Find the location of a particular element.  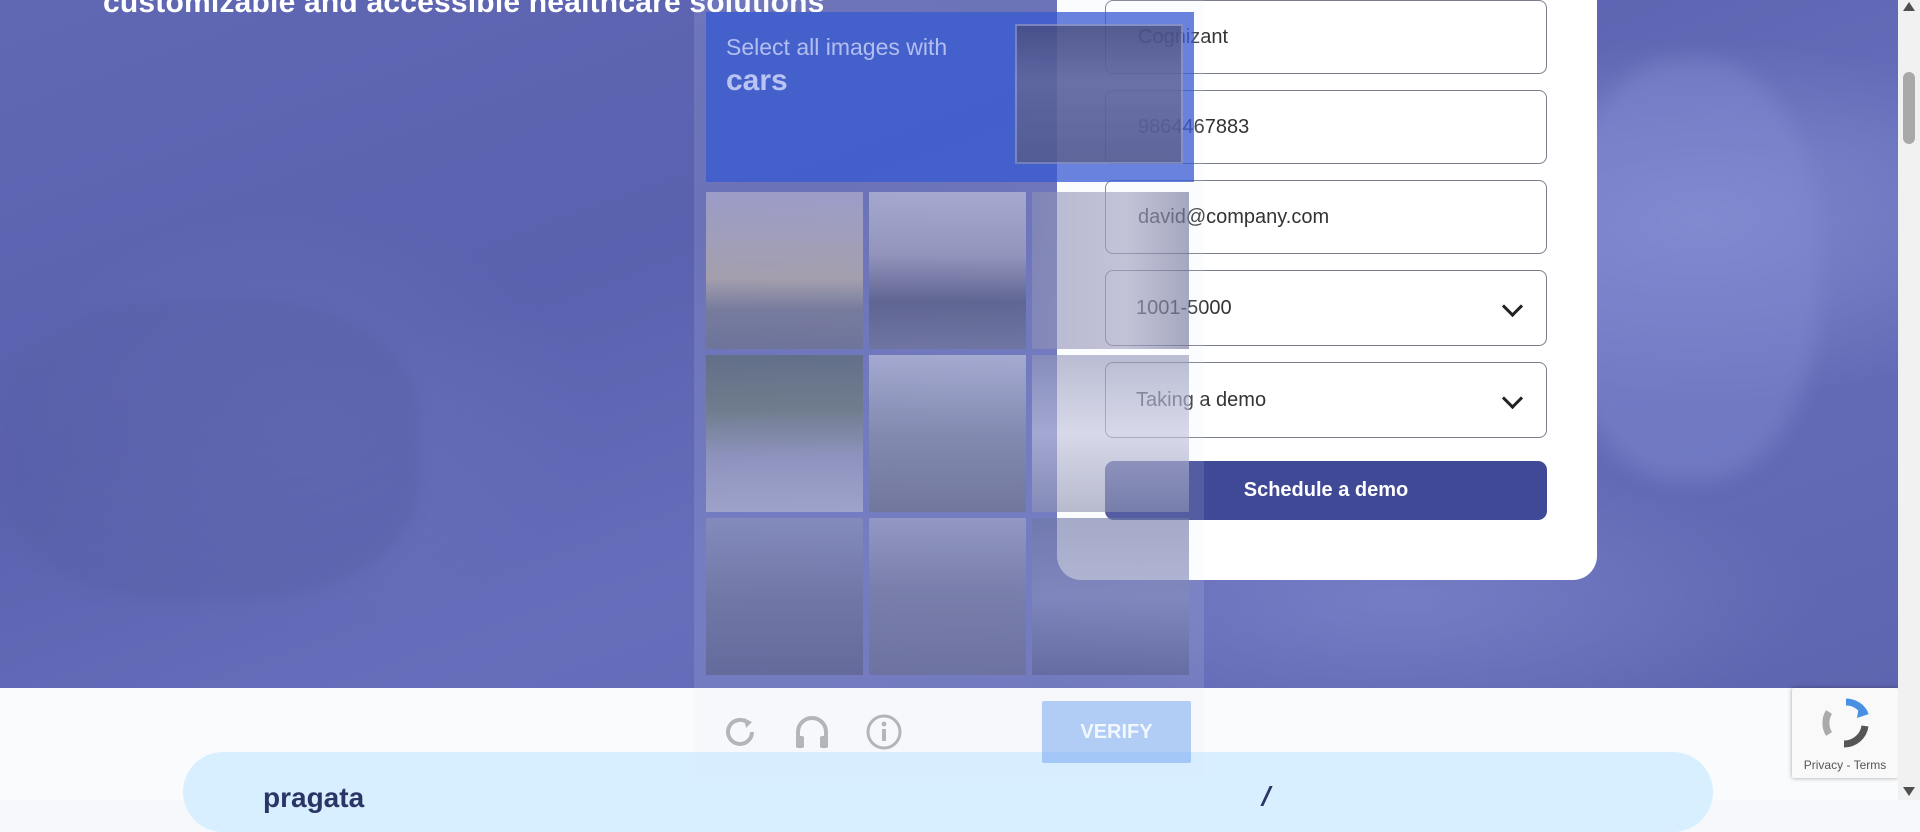

info-icon is located at coordinates (884, 732).